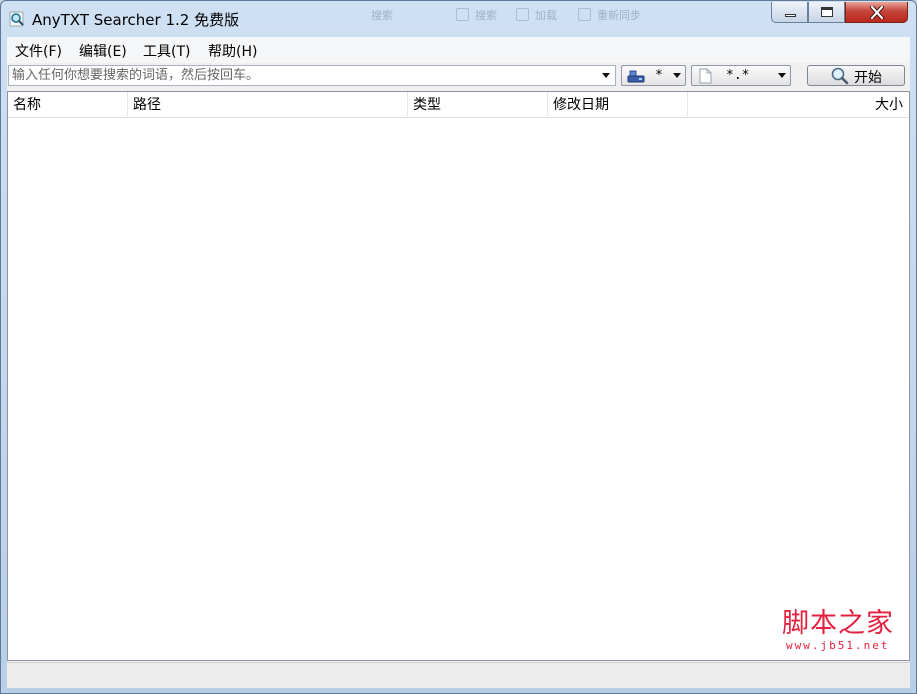 This screenshot has width=917, height=694. Describe the element at coordinates (840, 76) in the screenshot. I see `search-icon` at that location.